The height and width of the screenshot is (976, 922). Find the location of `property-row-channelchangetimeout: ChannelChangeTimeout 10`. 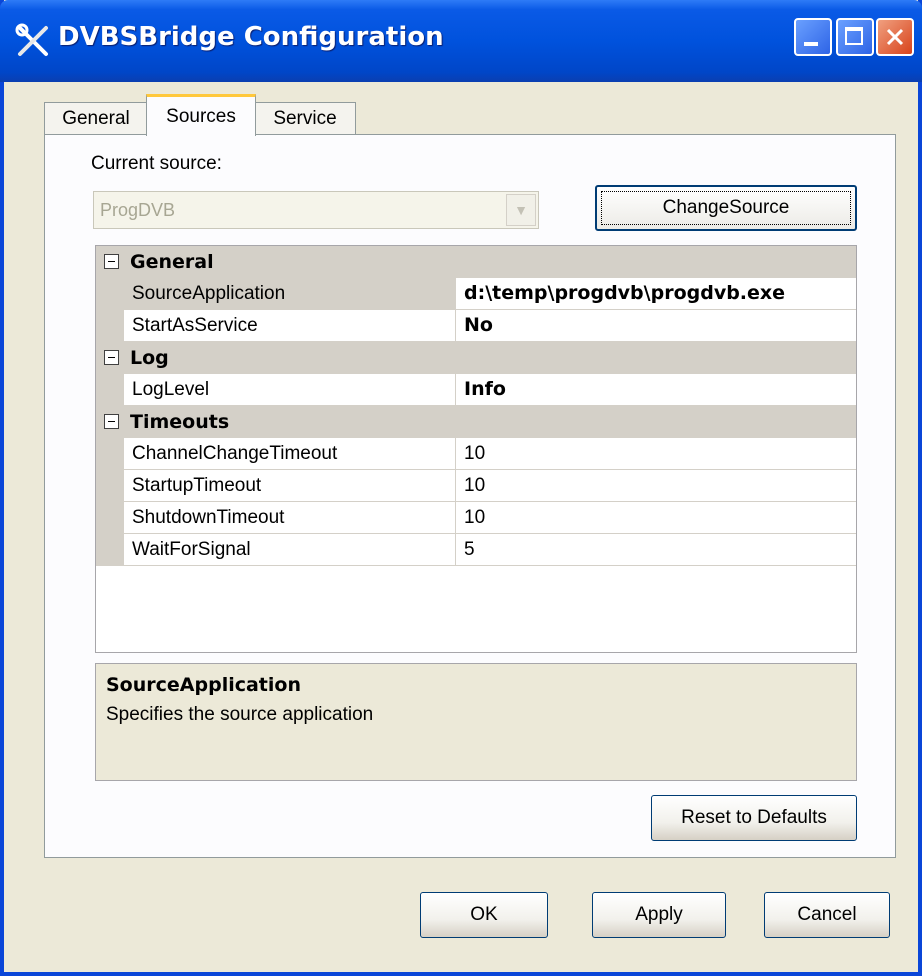

property-row-channelchangetimeout: ChannelChangeTimeout 10 is located at coordinates (476, 454).